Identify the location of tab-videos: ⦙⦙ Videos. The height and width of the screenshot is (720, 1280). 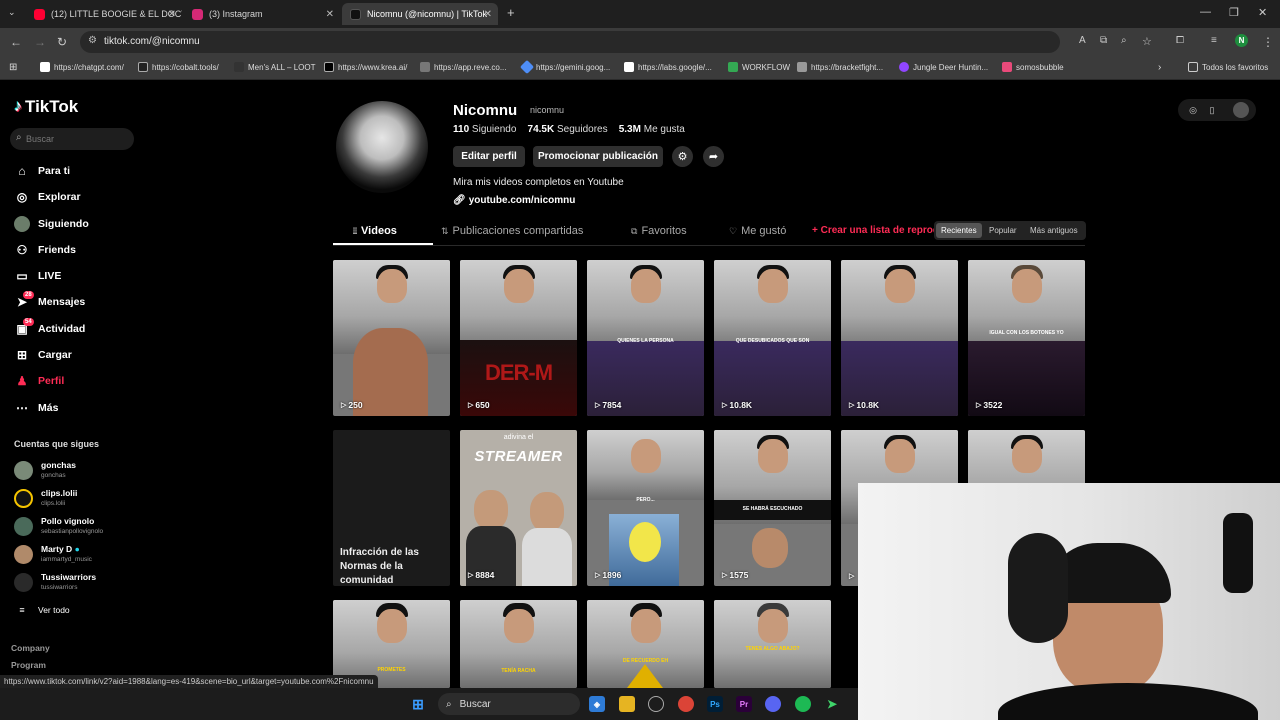
(375, 231).